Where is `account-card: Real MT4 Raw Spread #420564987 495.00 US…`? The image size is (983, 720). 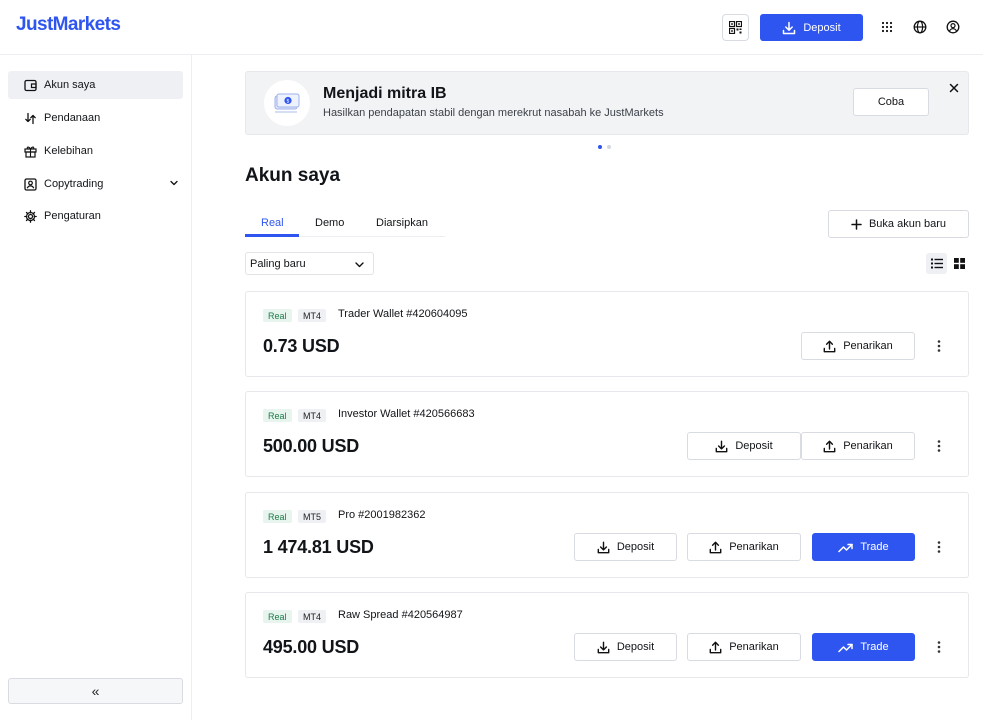 account-card: Real MT4 Raw Spread #420564987 495.00 US… is located at coordinates (607, 635).